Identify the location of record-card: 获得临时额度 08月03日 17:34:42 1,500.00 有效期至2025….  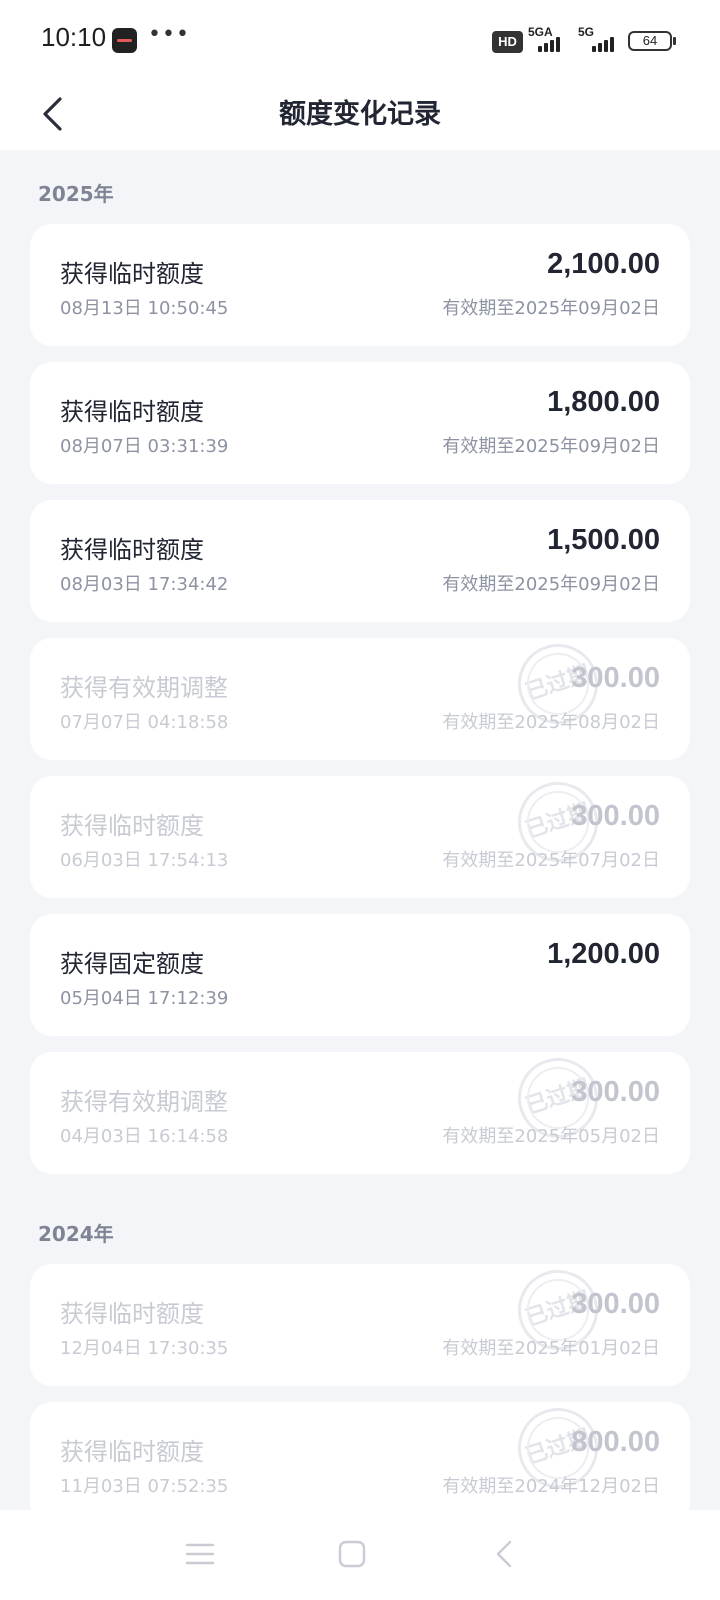
(360, 561).